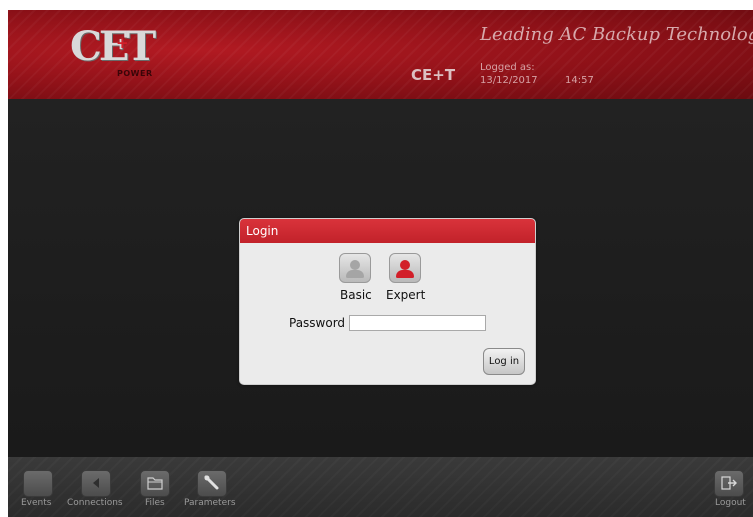 Image resolution: width=753 pixels, height=517 pixels. What do you see at coordinates (504, 361) in the screenshot?
I see `log-in-button: Log in` at bounding box center [504, 361].